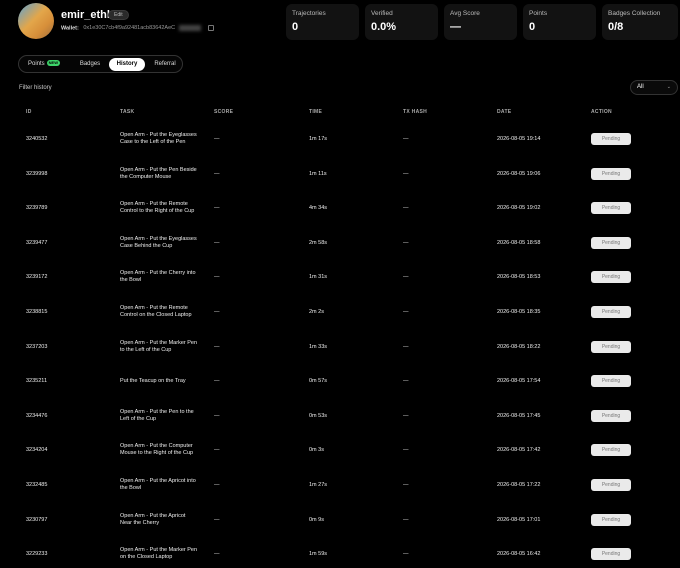 This screenshot has height=568, width=680. What do you see at coordinates (316, 312) in the screenshot?
I see `row-time: 2m 2s` at bounding box center [316, 312].